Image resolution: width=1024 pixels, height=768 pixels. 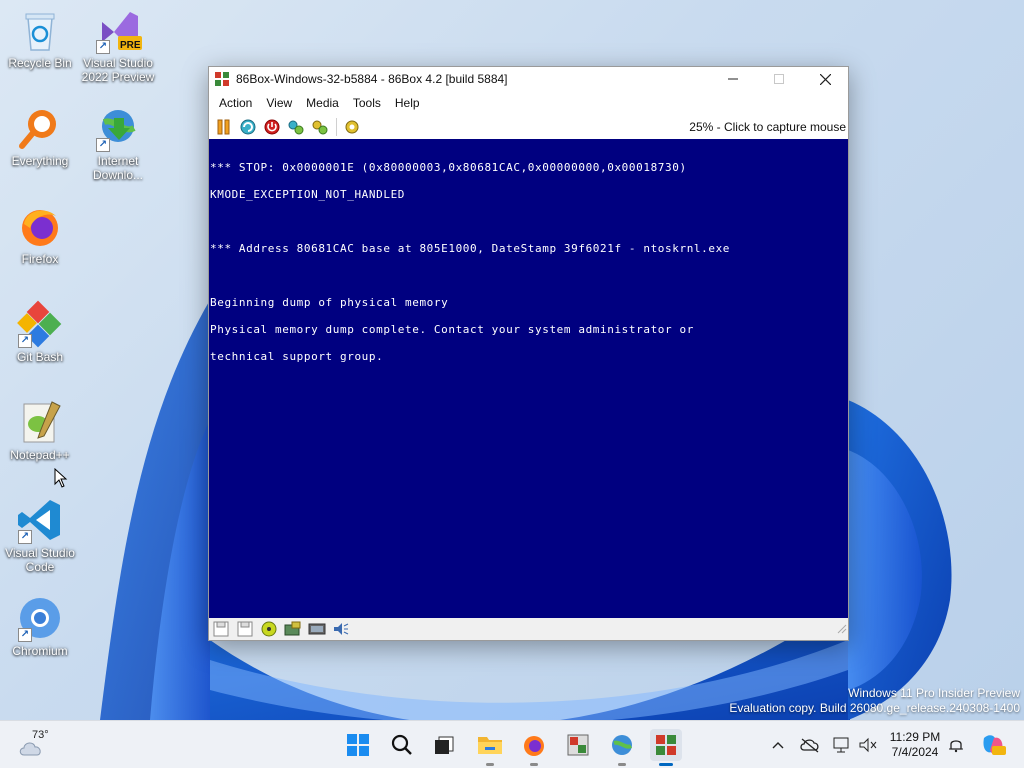 What do you see at coordinates (40, 651) in the screenshot?
I see `desktop-icon-label: Chromium` at bounding box center [40, 651].